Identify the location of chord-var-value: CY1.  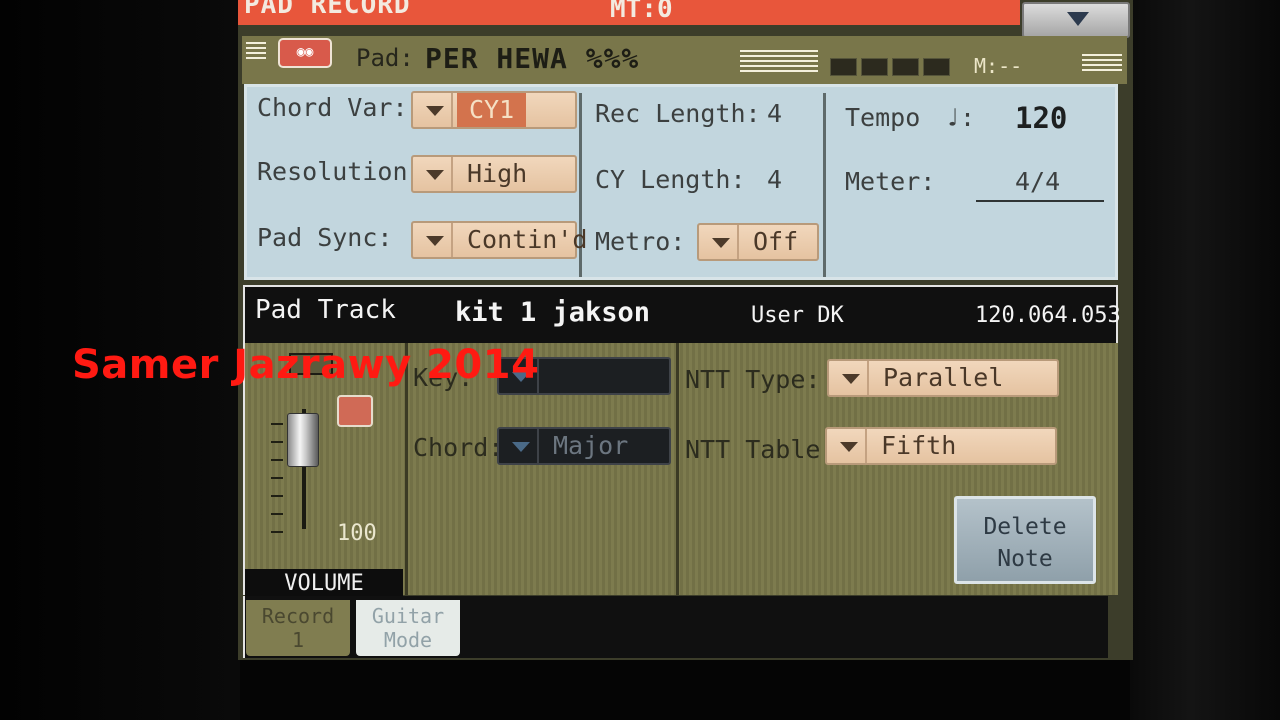
(492, 110).